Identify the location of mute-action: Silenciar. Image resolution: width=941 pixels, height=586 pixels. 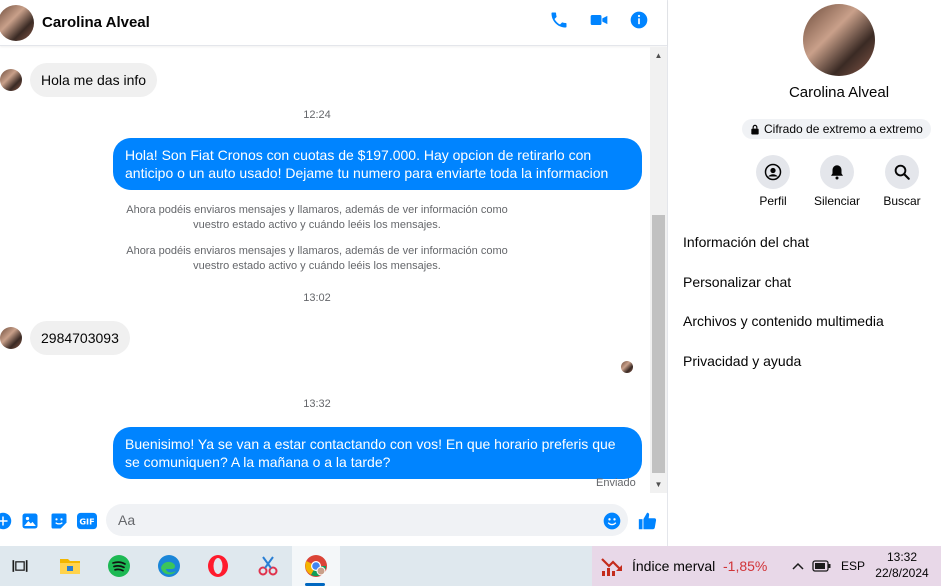
(837, 181).